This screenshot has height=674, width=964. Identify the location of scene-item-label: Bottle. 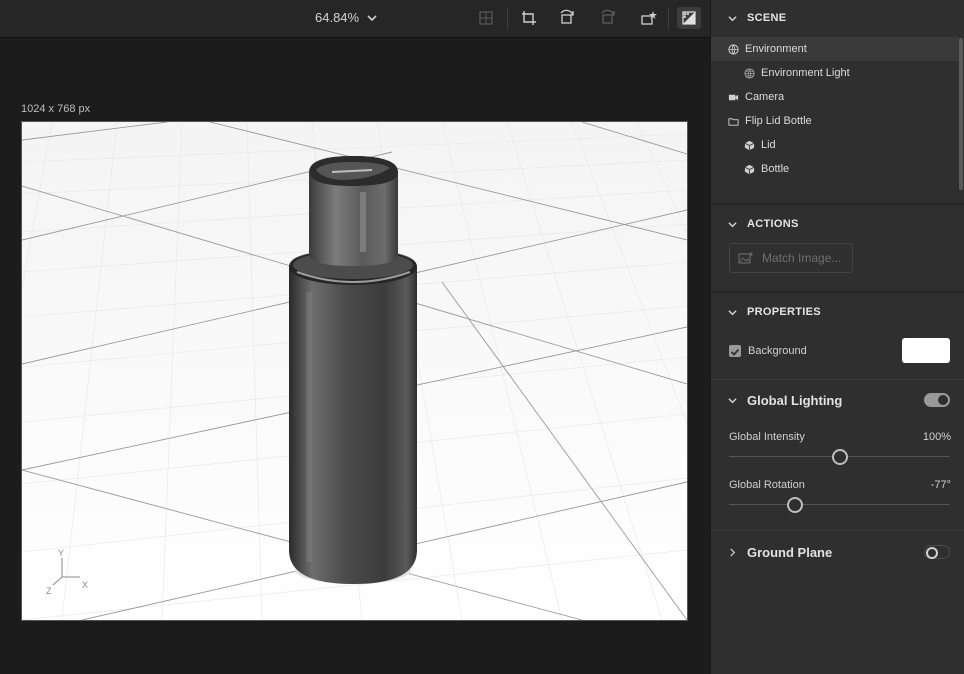
(775, 169).